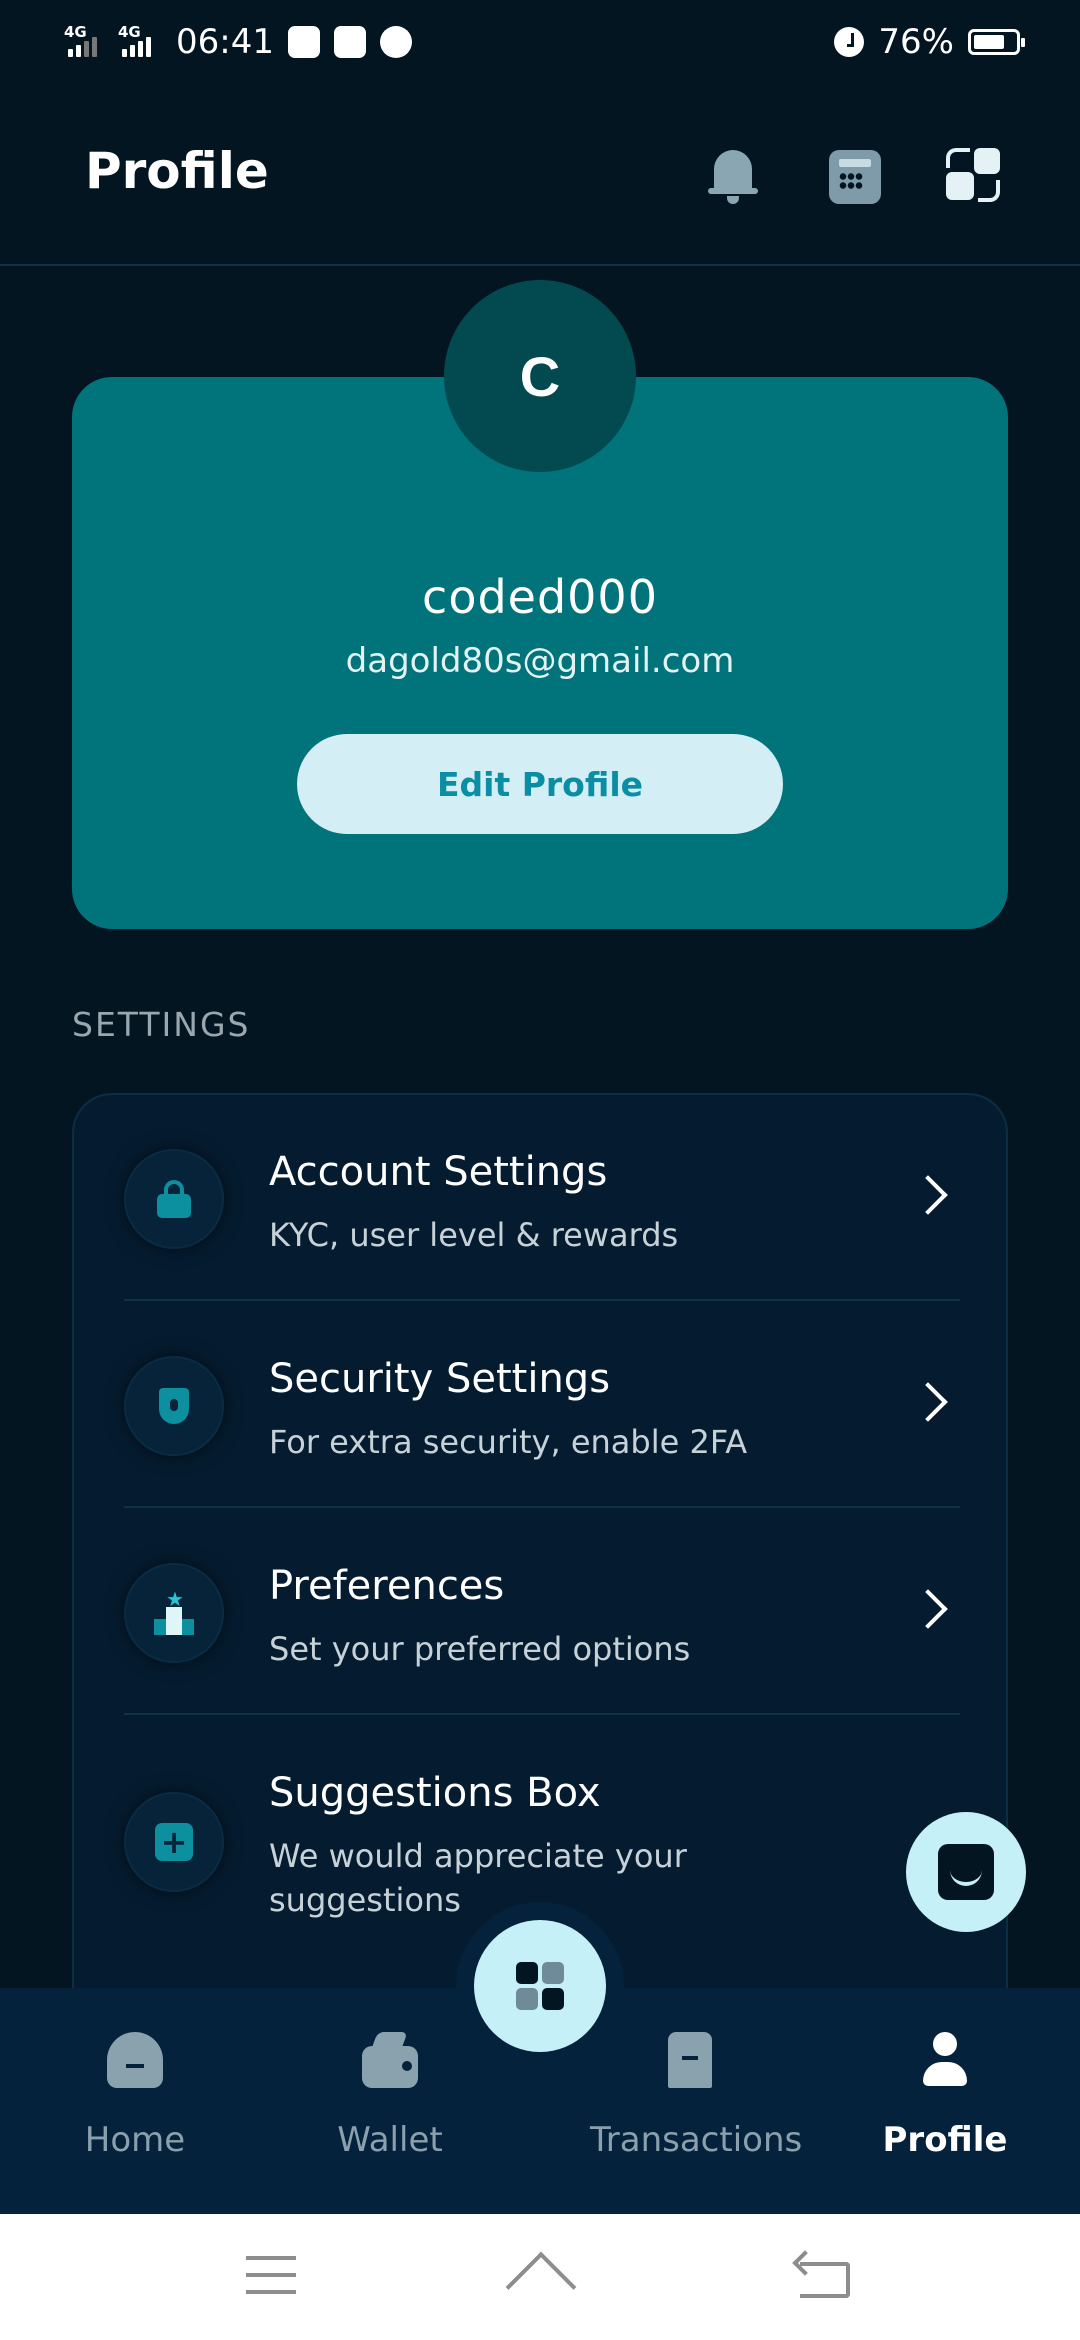  I want to click on plus-icon: +, so click(174, 1842).